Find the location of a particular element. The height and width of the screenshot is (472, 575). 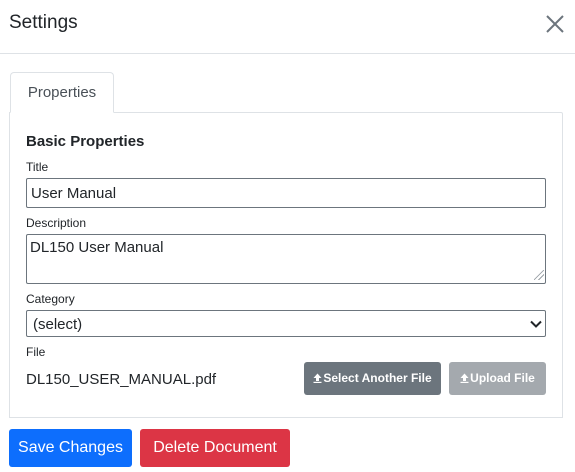

close-button is located at coordinates (555, 24).